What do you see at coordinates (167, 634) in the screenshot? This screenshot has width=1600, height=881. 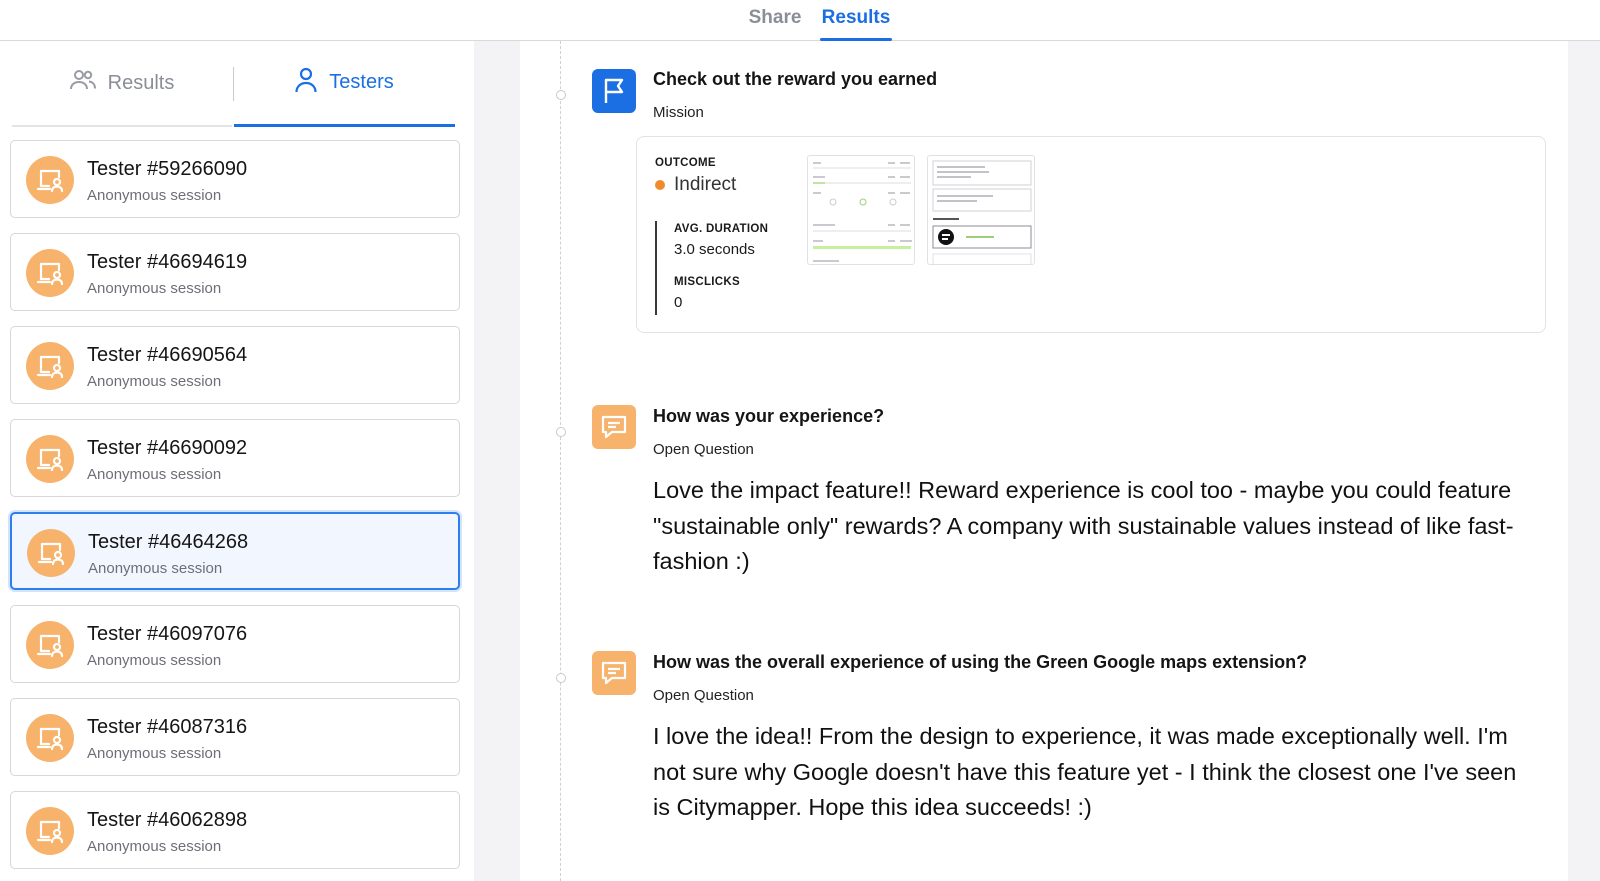 I see `tester-name: Tester #46097076` at bounding box center [167, 634].